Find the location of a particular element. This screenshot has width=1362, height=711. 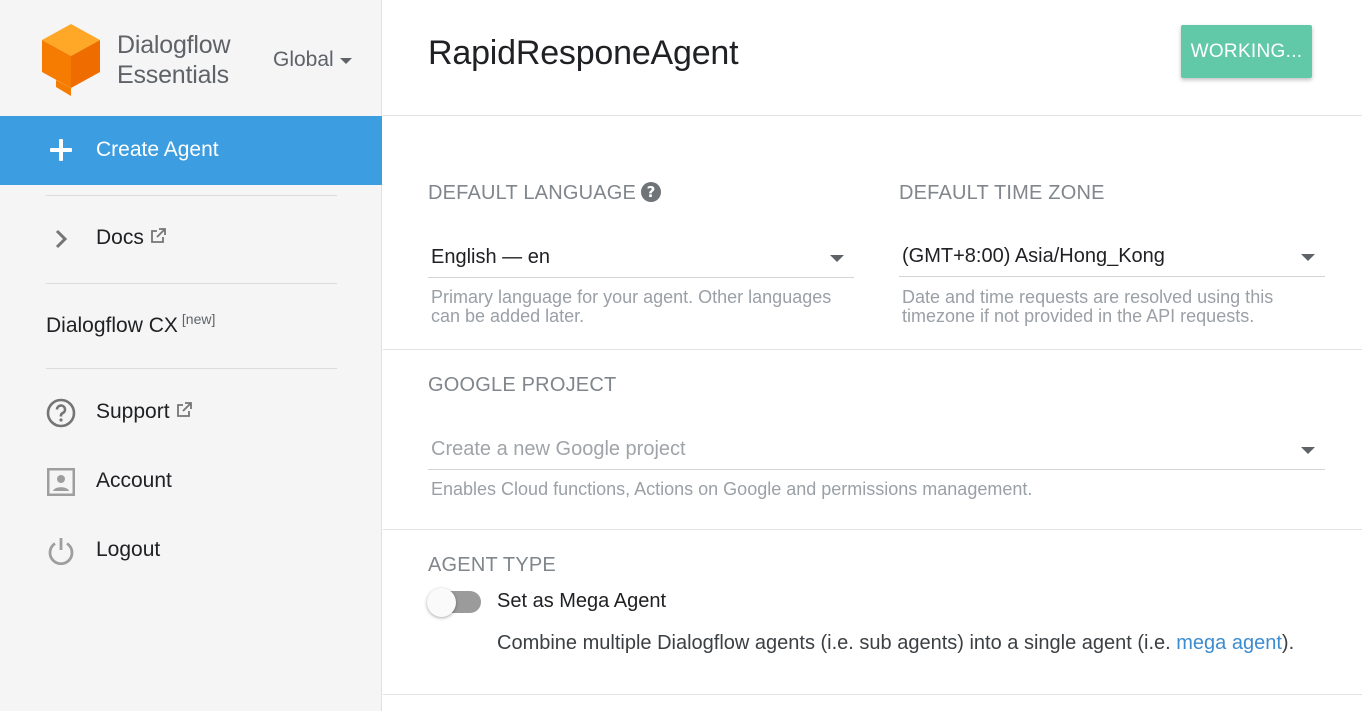

toggle-thumb is located at coordinates (441, 602).